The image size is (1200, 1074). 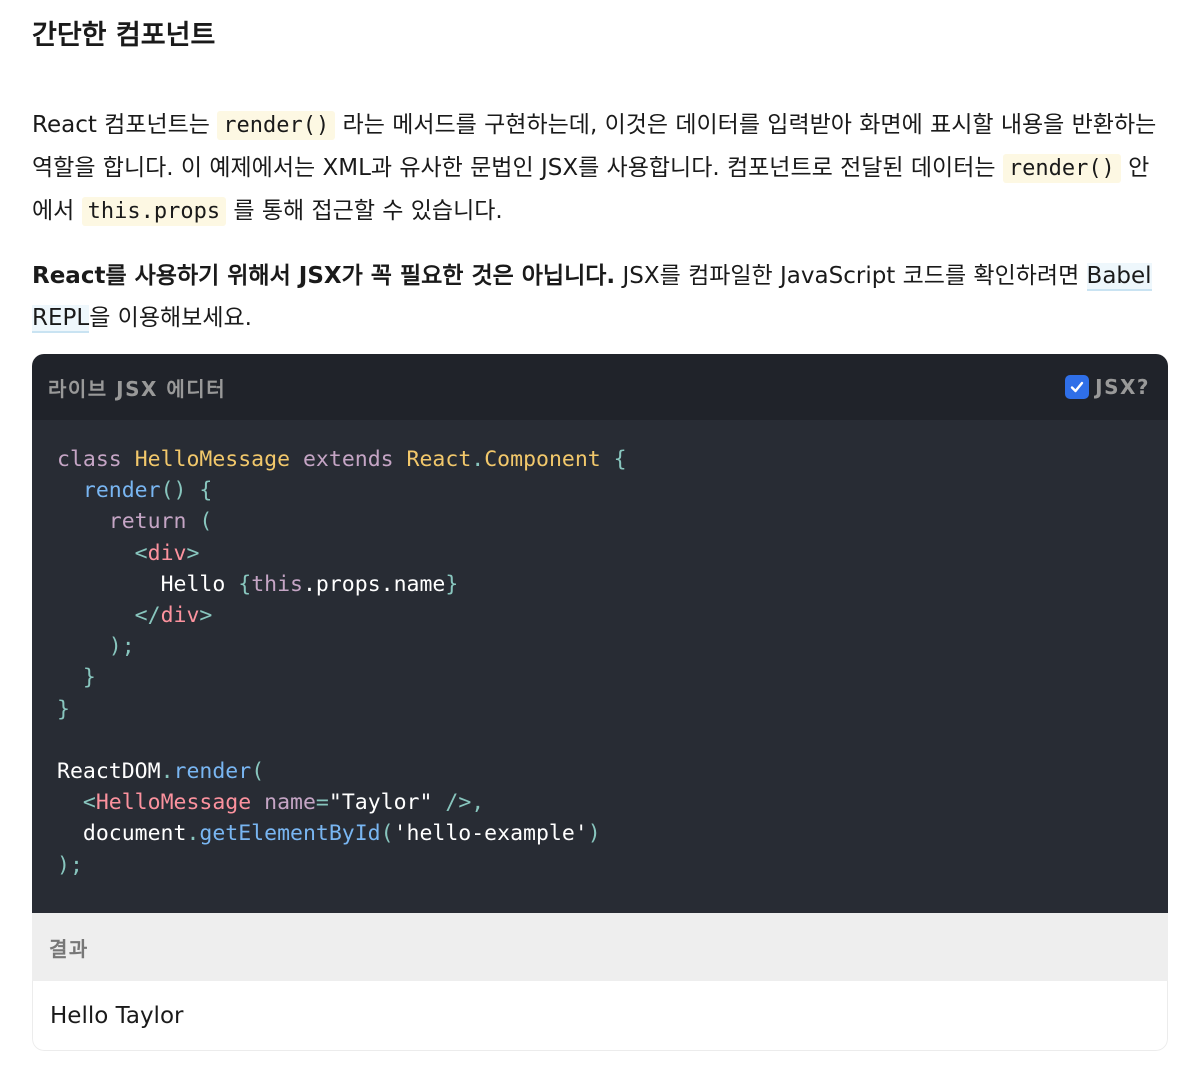 What do you see at coordinates (154, 211) in the screenshot?
I see `inline-code-this-props: this.props` at bounding box center [154, 211].